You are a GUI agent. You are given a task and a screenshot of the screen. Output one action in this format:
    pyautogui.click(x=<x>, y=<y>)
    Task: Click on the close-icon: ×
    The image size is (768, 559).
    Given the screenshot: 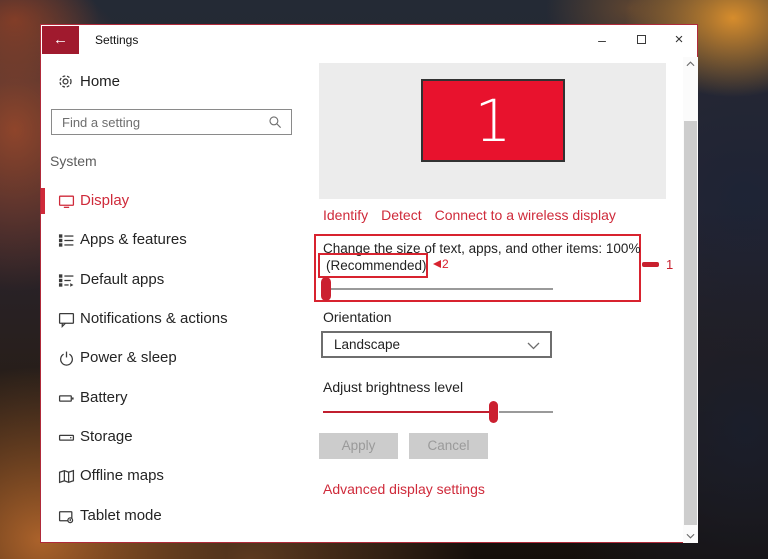 What is the action you would take?
    pyautogui.click(x=679, y=39)
    